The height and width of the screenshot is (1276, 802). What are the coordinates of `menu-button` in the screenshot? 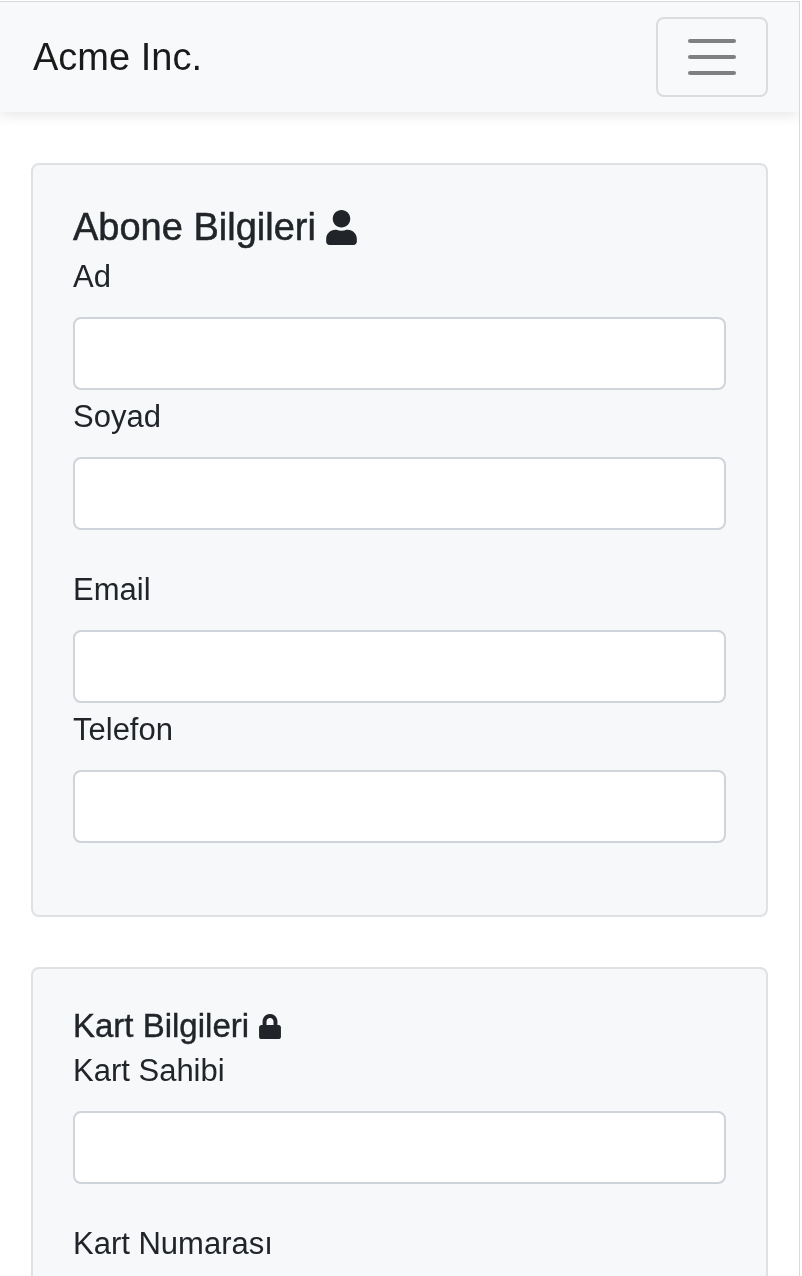 It's located at (712, 57).